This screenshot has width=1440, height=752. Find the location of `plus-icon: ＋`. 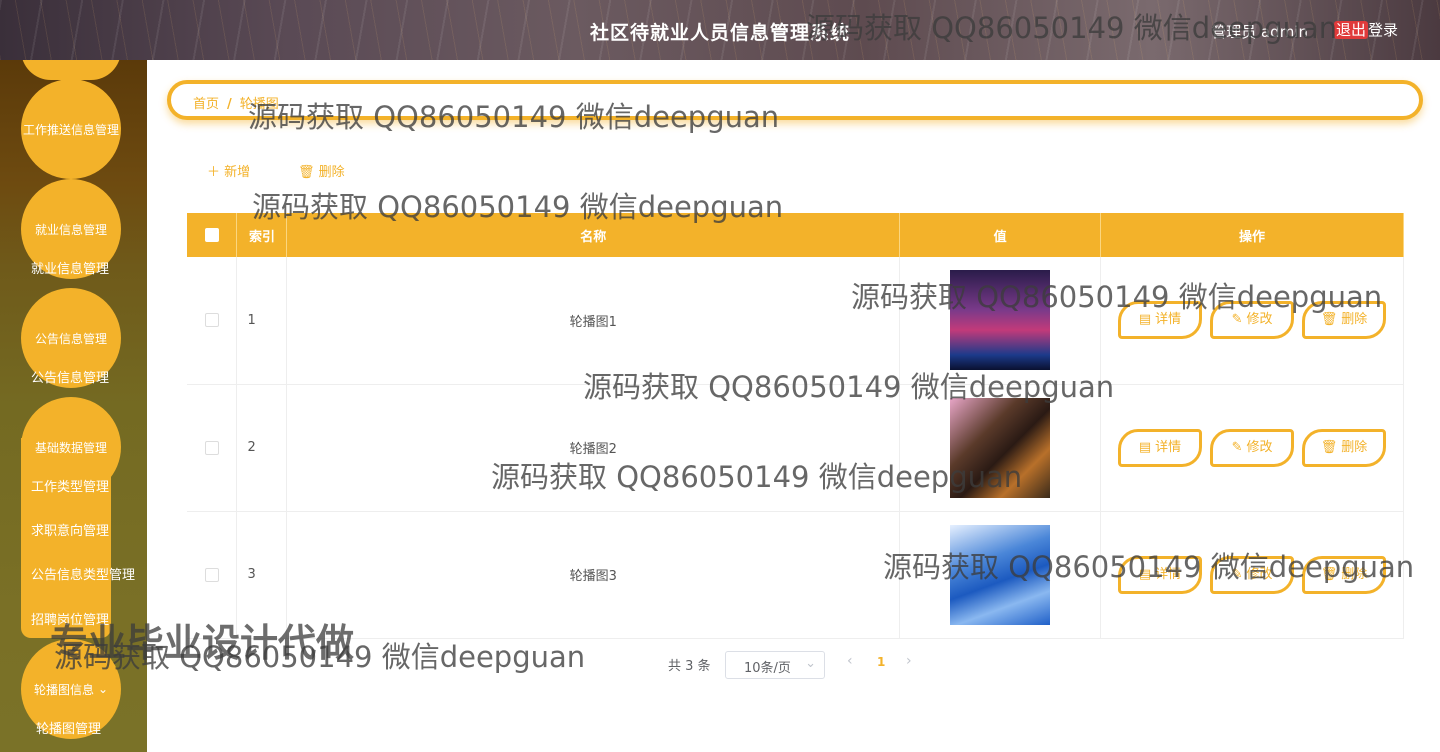

plus-icon: ＋ is located at coordinates (214, 172).